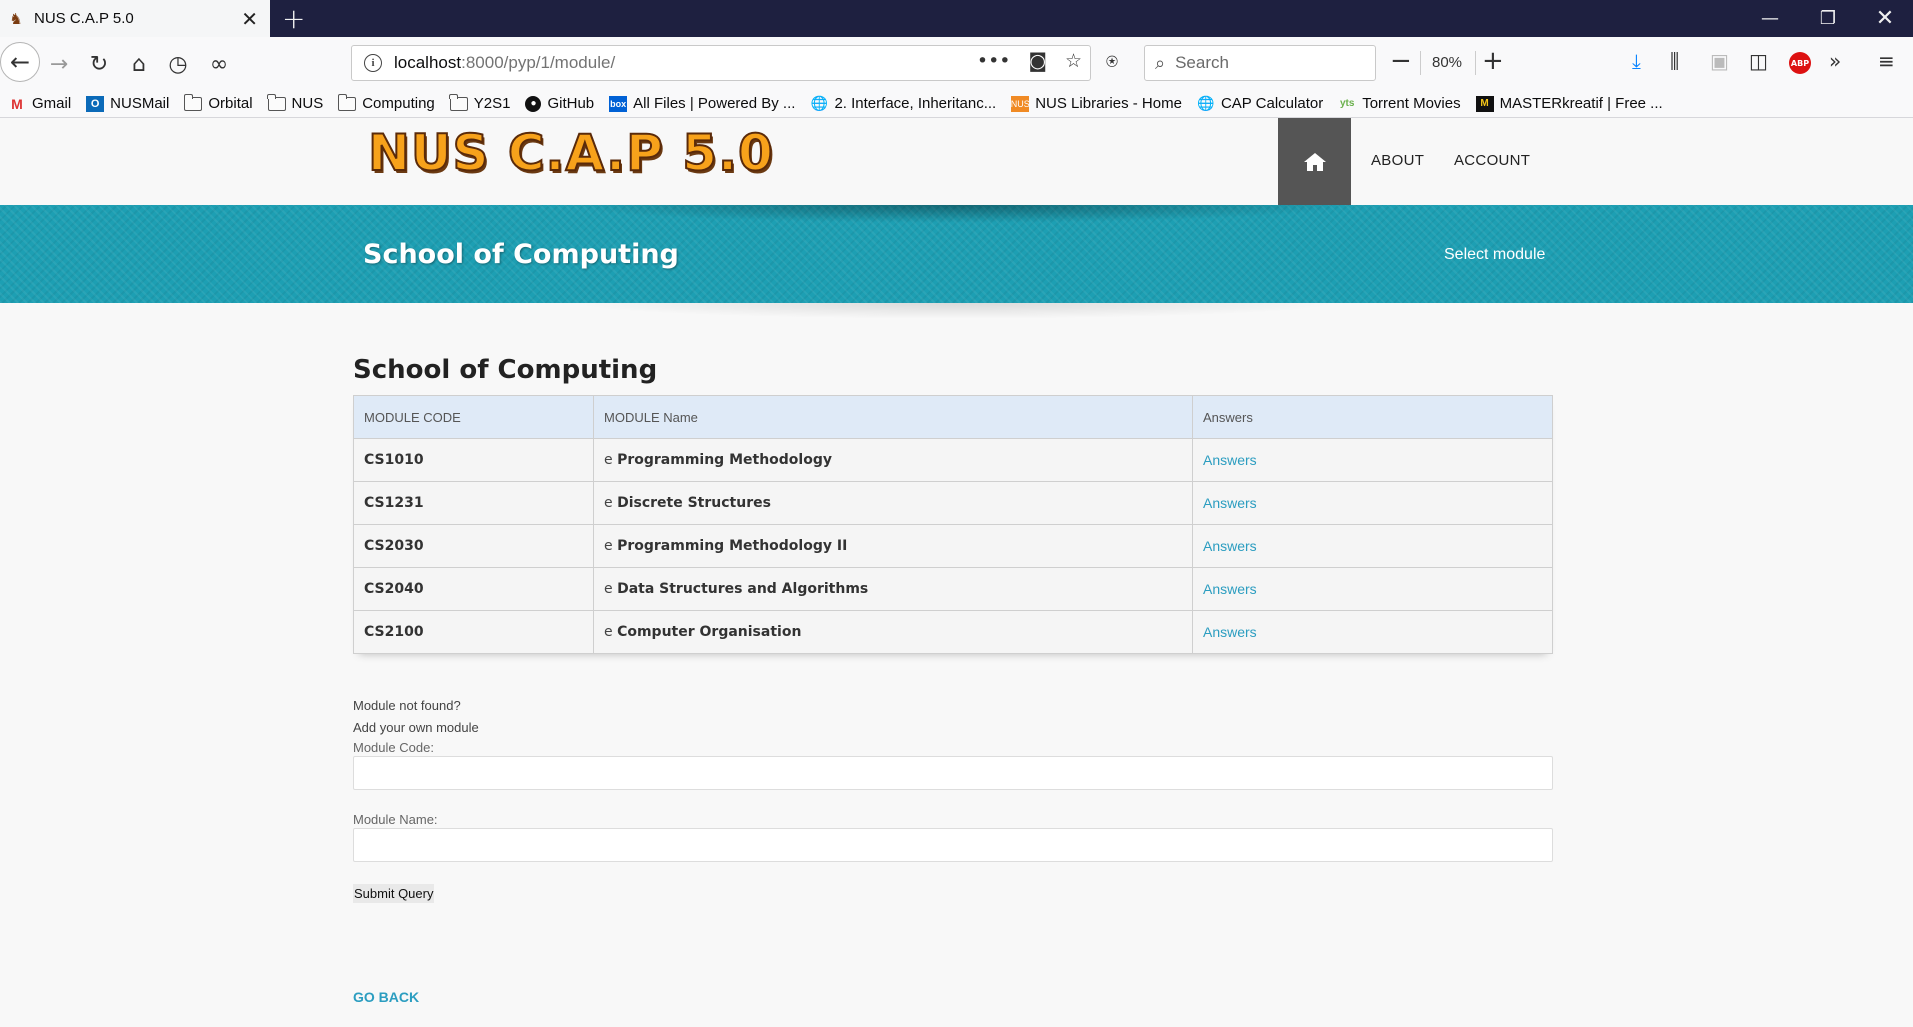 The width and height of the screenshot is (1913, 1027). What do you see at coordinates (956, 18) in the screenshot?
I see `browser-titlebar: ♞ NUS C.A.P 5.0 ✕ + — ❐ ✕` at bounding box center [956, 18].